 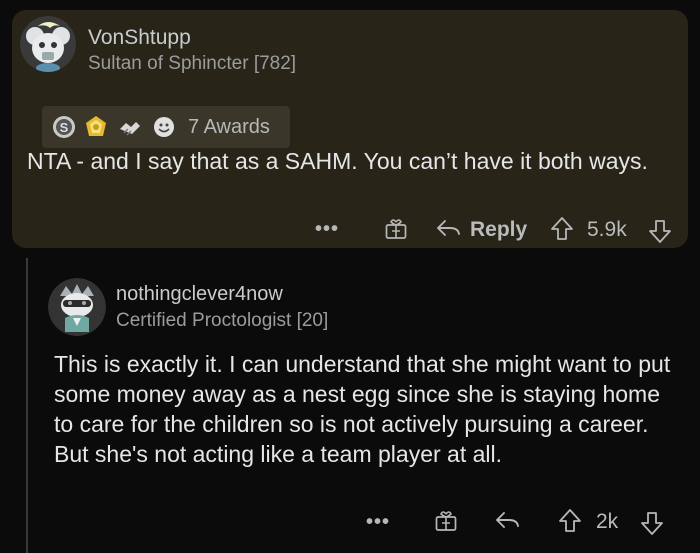 What do you see at coordinates (139, 38) in the screenshot?
I see `username: VonShtupp` at bounding box center [139, 38].